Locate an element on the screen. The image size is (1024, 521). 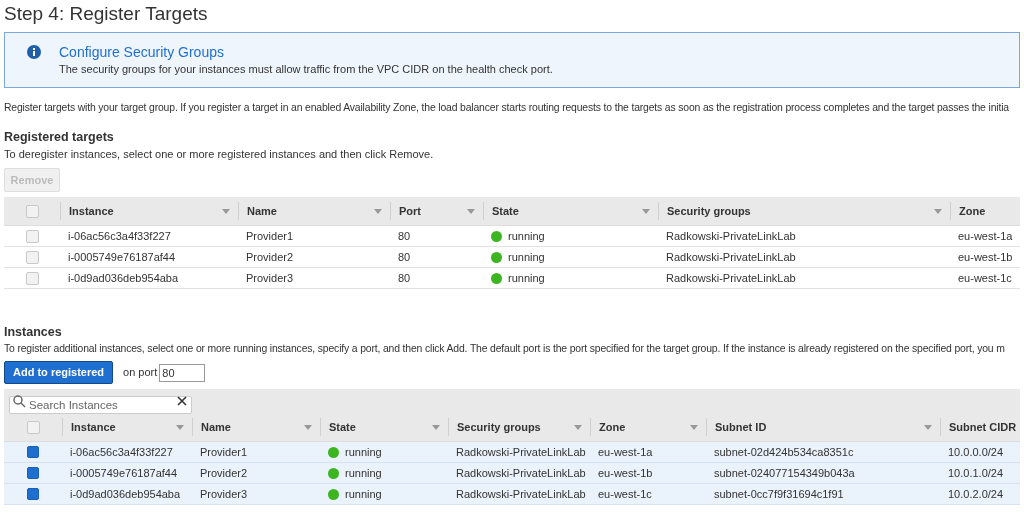
section-text: To register additional instances, select one or more running instances, specify a port, and then click Add. The default port is the port specified for the target group. If the instance is already registered on the specified port, you m is located at coordinates (504, 349).